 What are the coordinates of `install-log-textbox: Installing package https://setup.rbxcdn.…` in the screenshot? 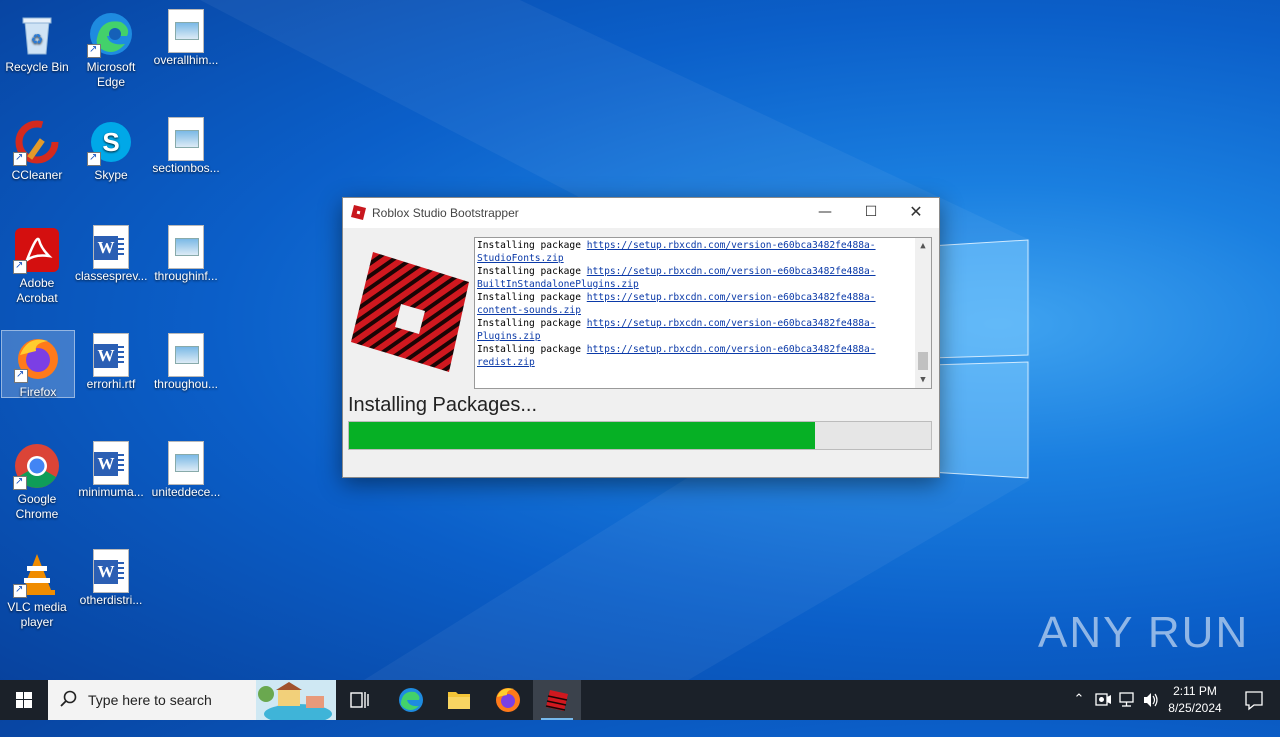 It's located at (703, 313).